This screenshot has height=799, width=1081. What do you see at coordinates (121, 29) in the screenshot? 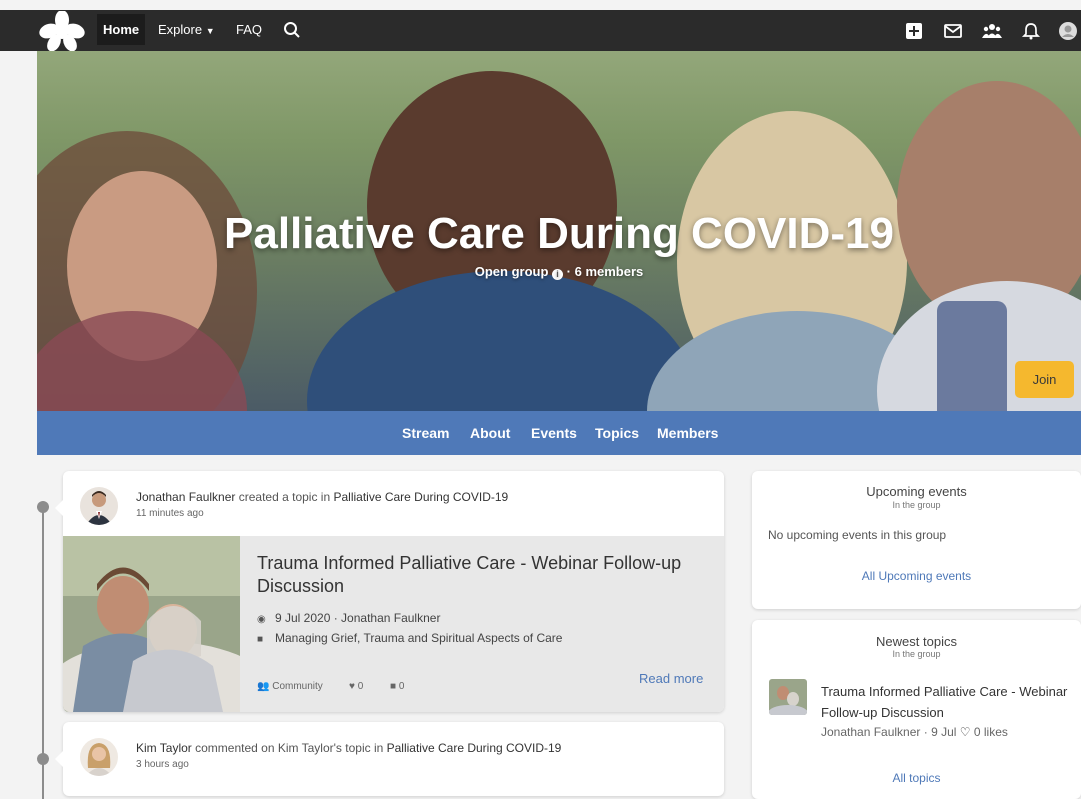
I see `nav-home: Home` at bounding box center [121, 29].